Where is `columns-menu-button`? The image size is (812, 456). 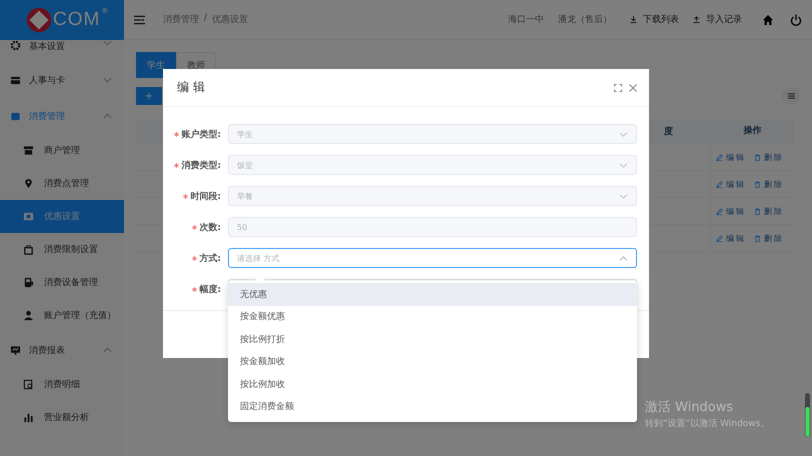
columns-menu-button is located at coordinates (791, 96).